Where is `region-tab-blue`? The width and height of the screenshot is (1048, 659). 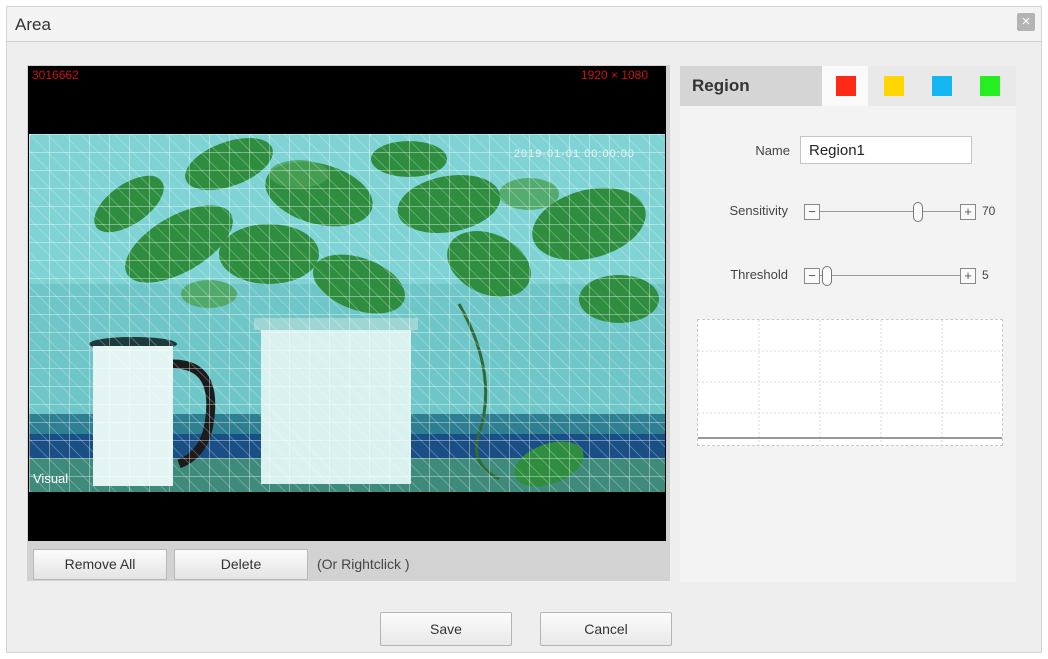
region-tab-blue is located at coordinates (941, 86).